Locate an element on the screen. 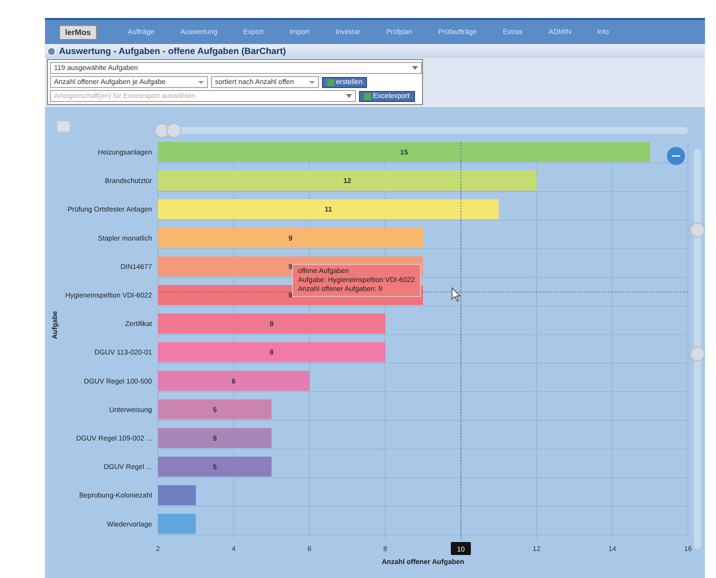 The height and width of the screenshot is (578, 716). chart-icon is located at coordinates (330, 82).